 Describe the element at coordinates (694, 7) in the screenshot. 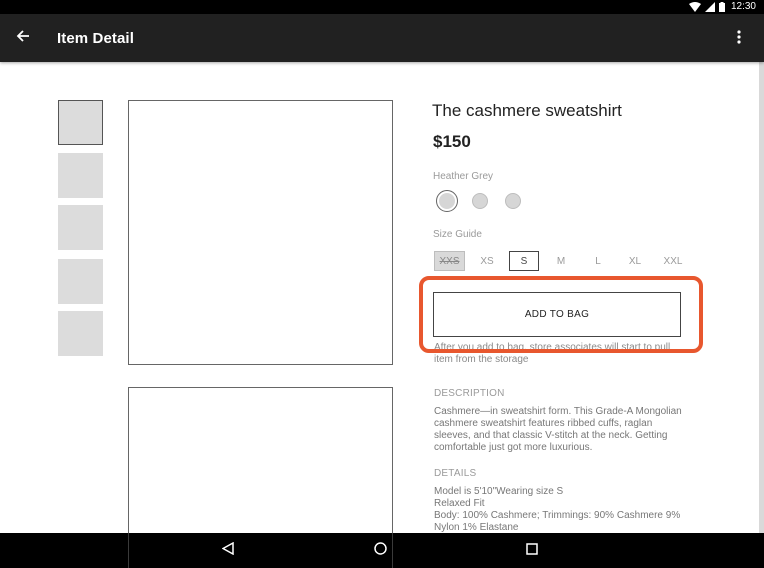

I see `wifi-icon` at that location.